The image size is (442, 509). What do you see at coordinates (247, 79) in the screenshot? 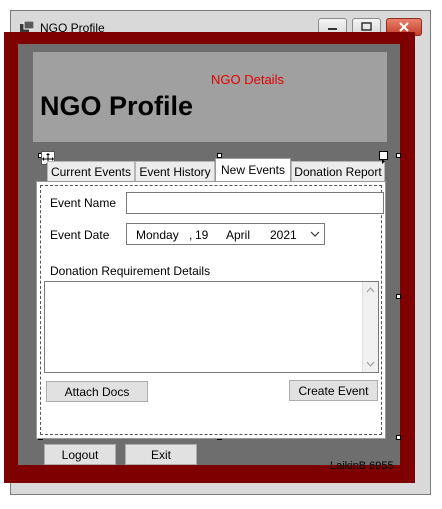
I see `ngo-details-label: NGO Details` at bounding box center [247, 79].